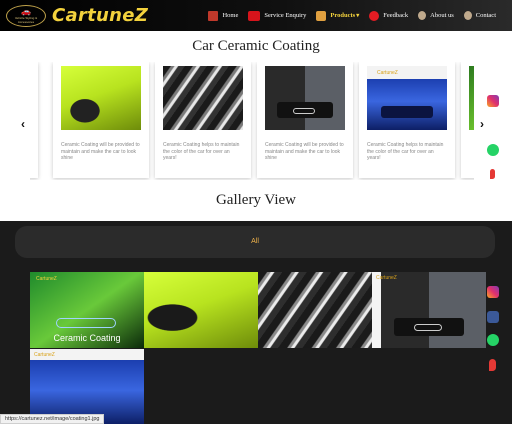  What do you see at coordinates (343, 15) in the screenshot?
I see `nav-products-label: Products` at bounding box center [343, 15].